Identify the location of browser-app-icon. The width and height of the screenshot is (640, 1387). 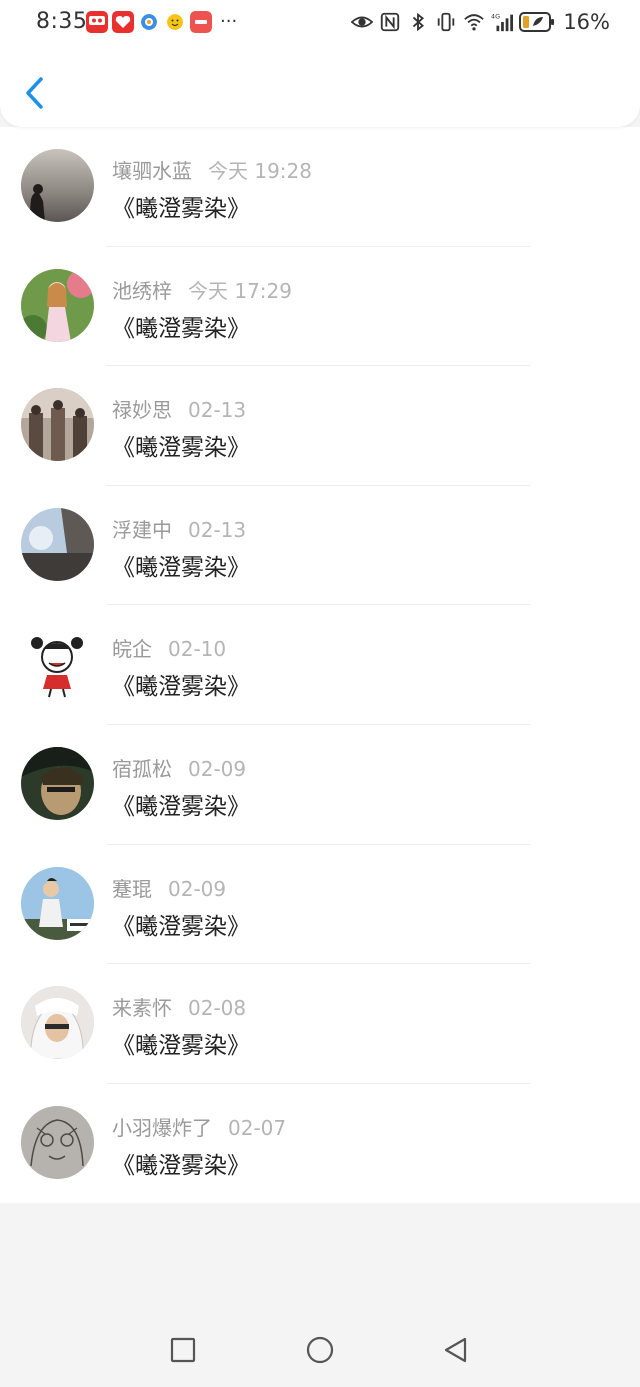
(149, 22).